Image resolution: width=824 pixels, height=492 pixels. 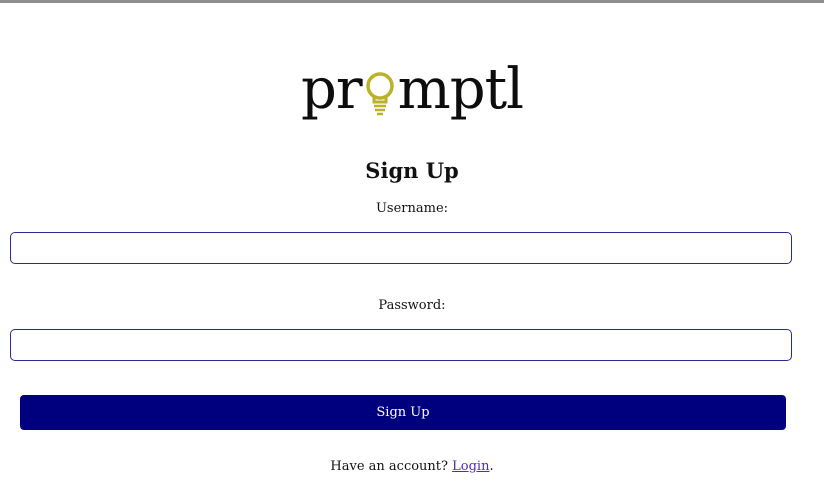 I want to click on page-title: Sign Up, so click(x=412, y=170).